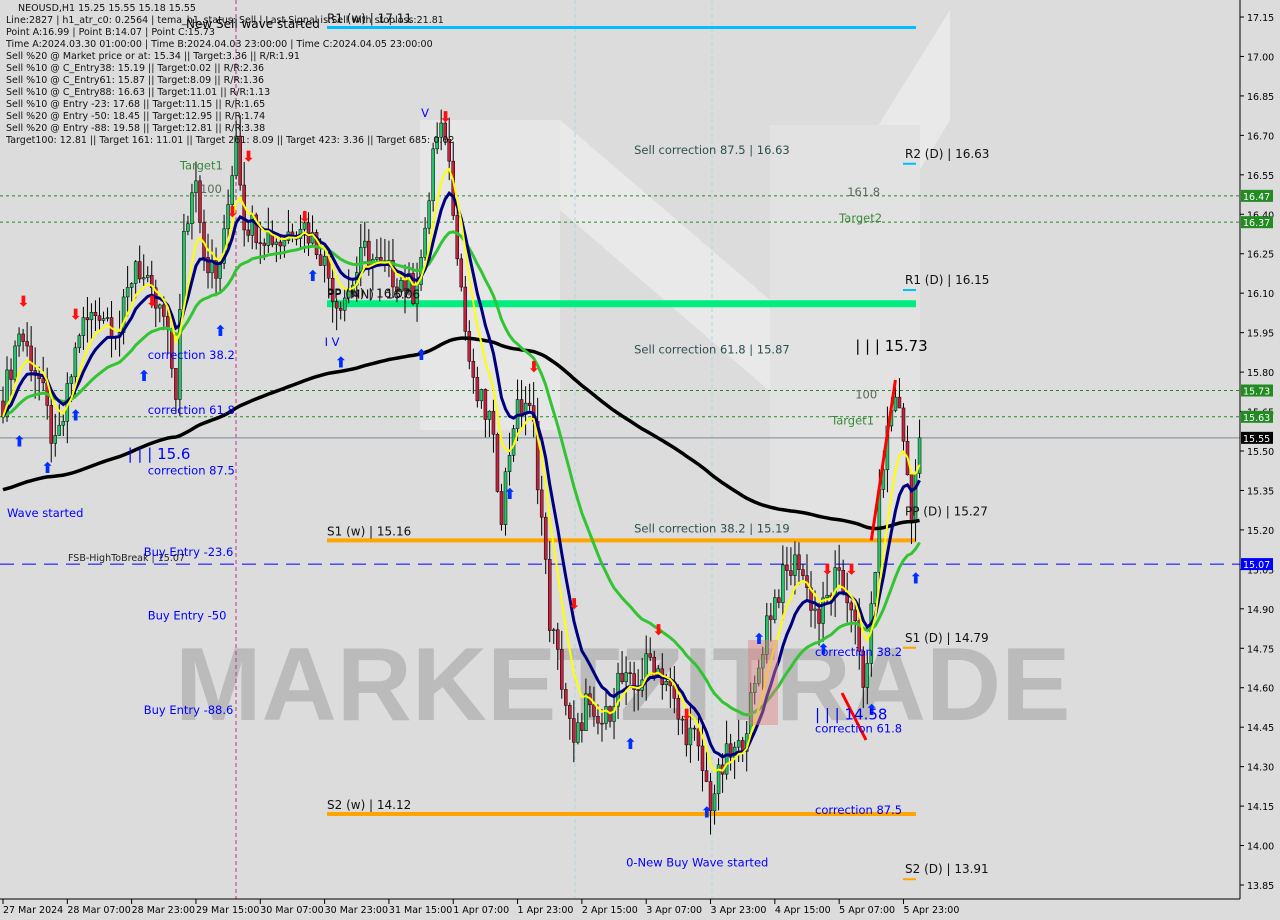 This screenshot has width=1280, height=920. What do you see at coordinates (947, 638) in the screenshot?
I see `daily-pivot-label: S1 (D) | 14.79` at bounding box center [947, 638].